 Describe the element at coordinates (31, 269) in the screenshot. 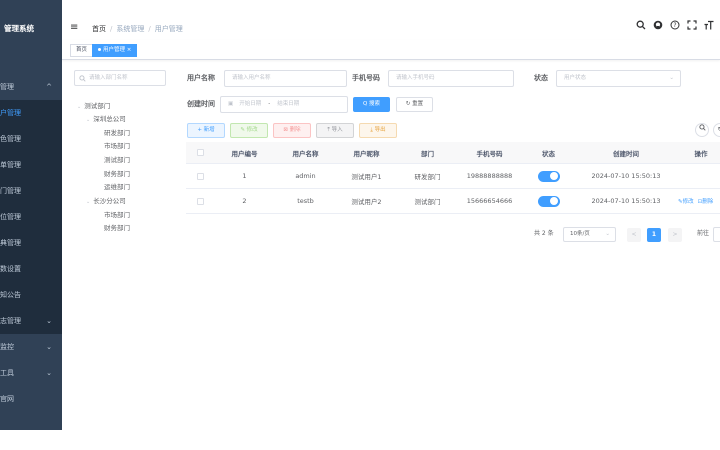

I see `sidebar-item-params: 数设置` at that location.